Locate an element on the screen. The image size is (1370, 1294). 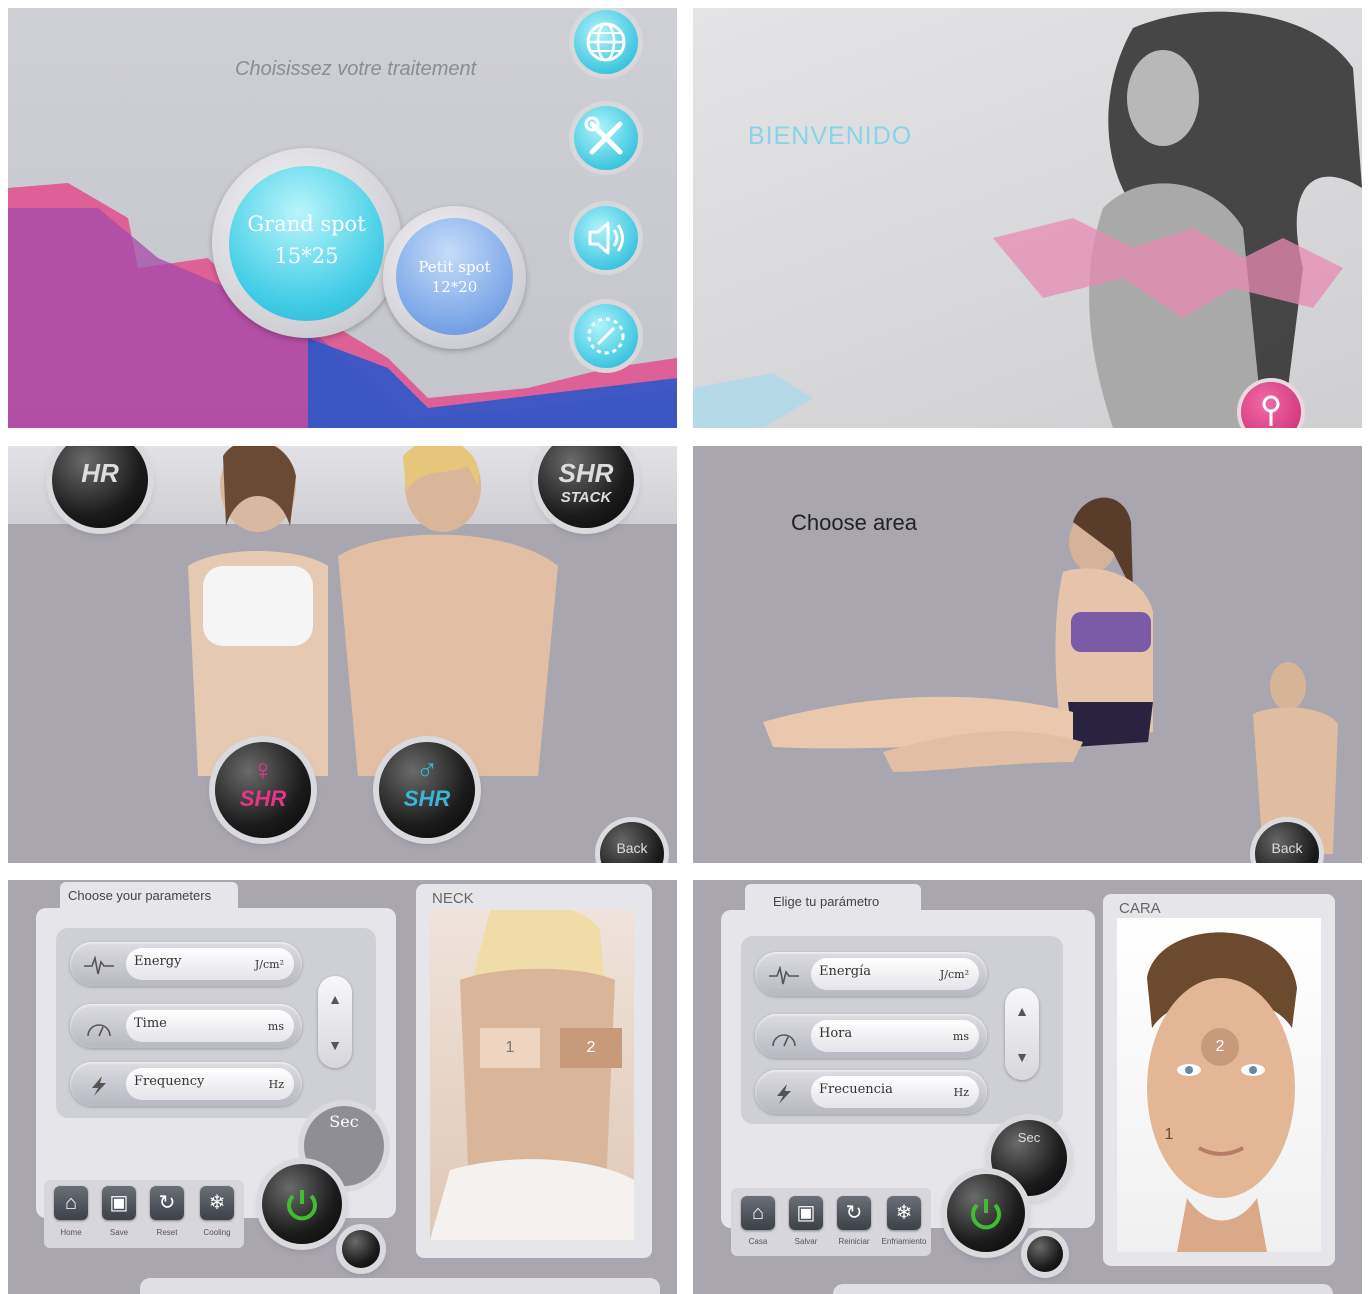
energy-label: Energy is located at coordinates (158, 961).